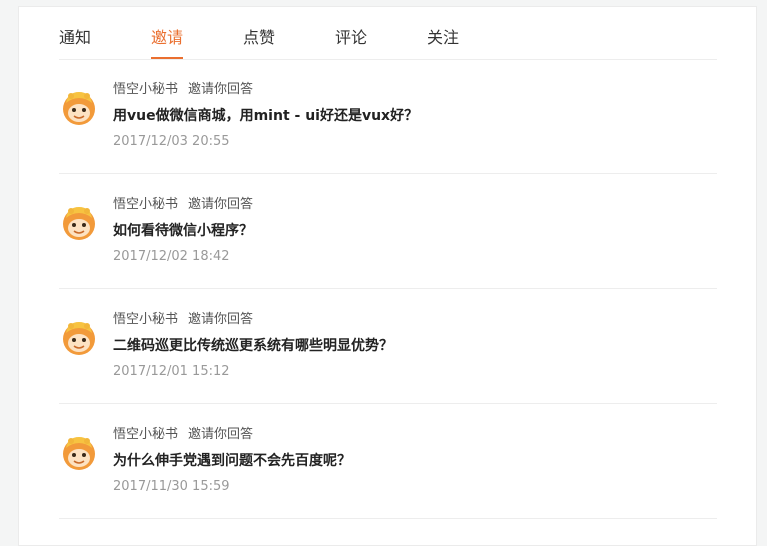  I want to click on timestamp: 2017/11/30 15:59, so click(171, 486).